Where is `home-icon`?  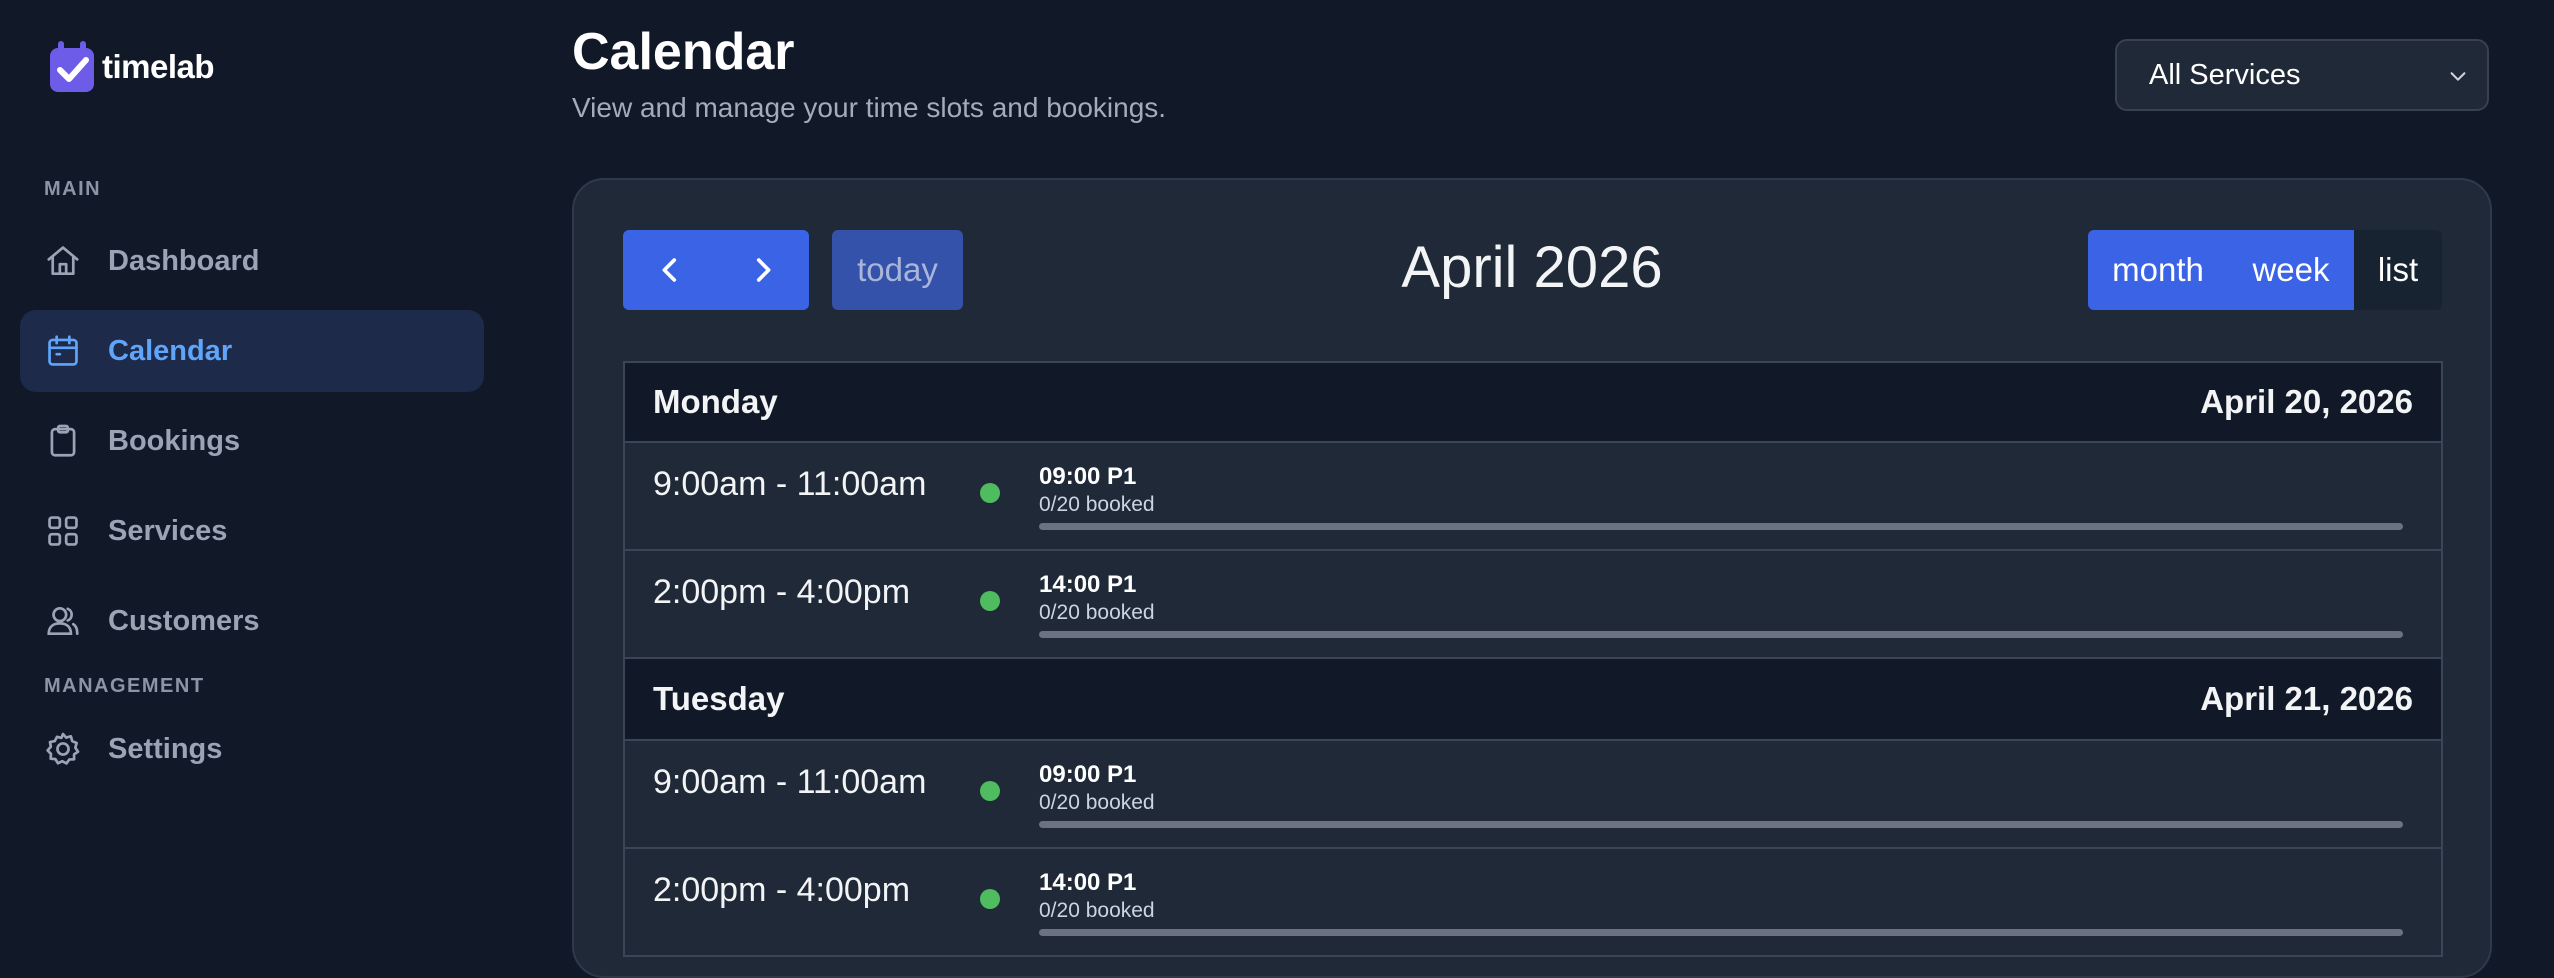
home-icon is located at coordinates (63, 261).